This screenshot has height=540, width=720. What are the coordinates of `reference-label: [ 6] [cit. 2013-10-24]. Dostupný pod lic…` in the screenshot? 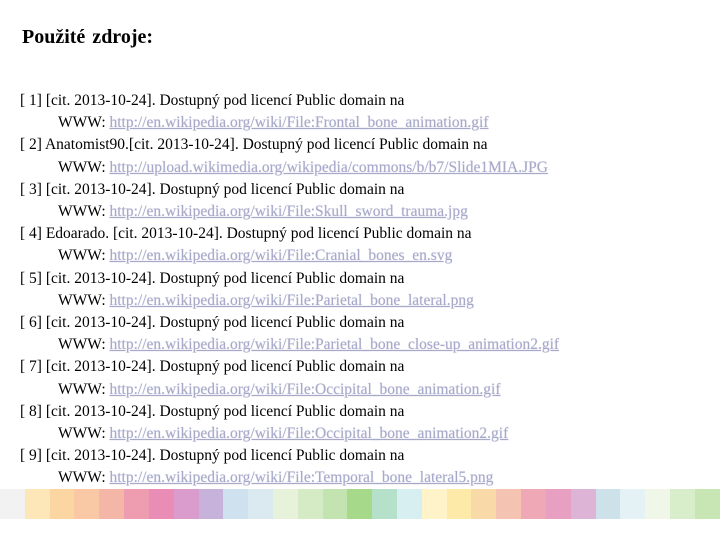 It's located at (212, 323).